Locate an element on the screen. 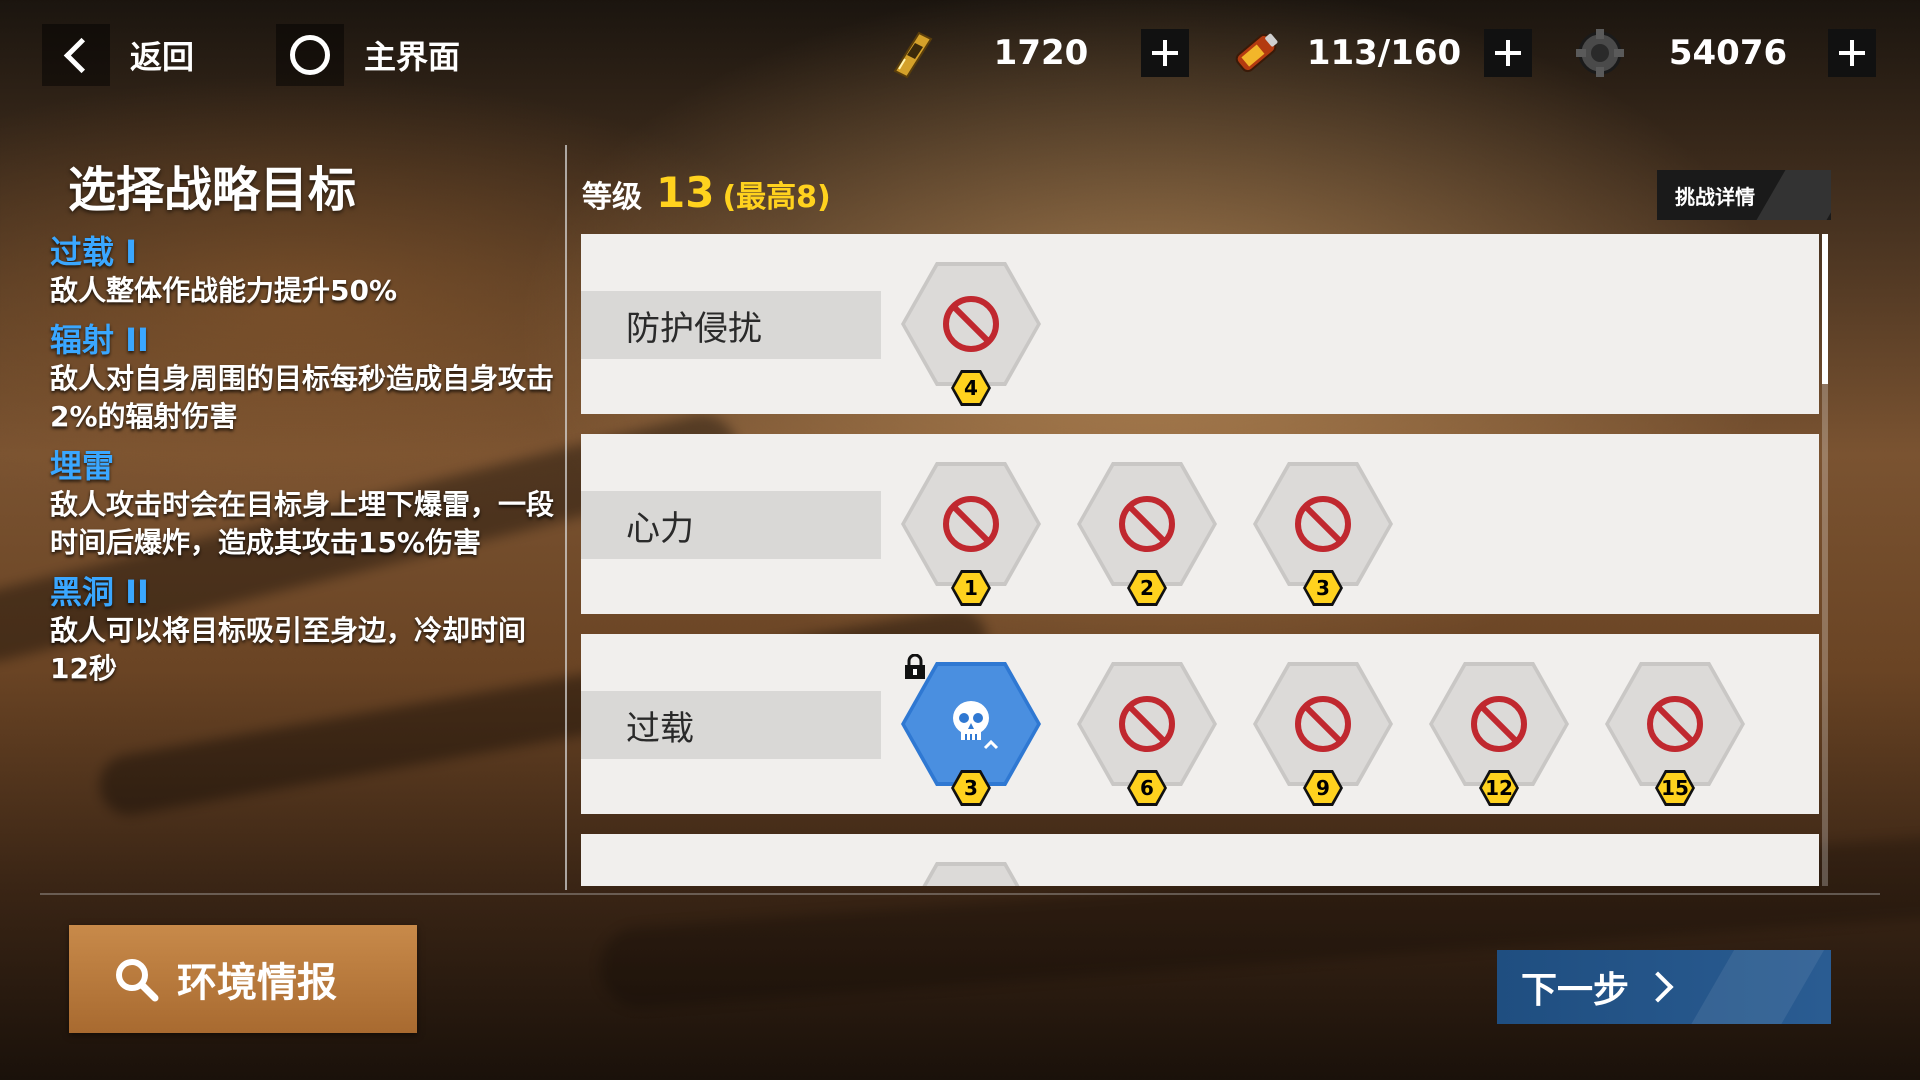  level-value: 13 is located at coordinates (685, 192).